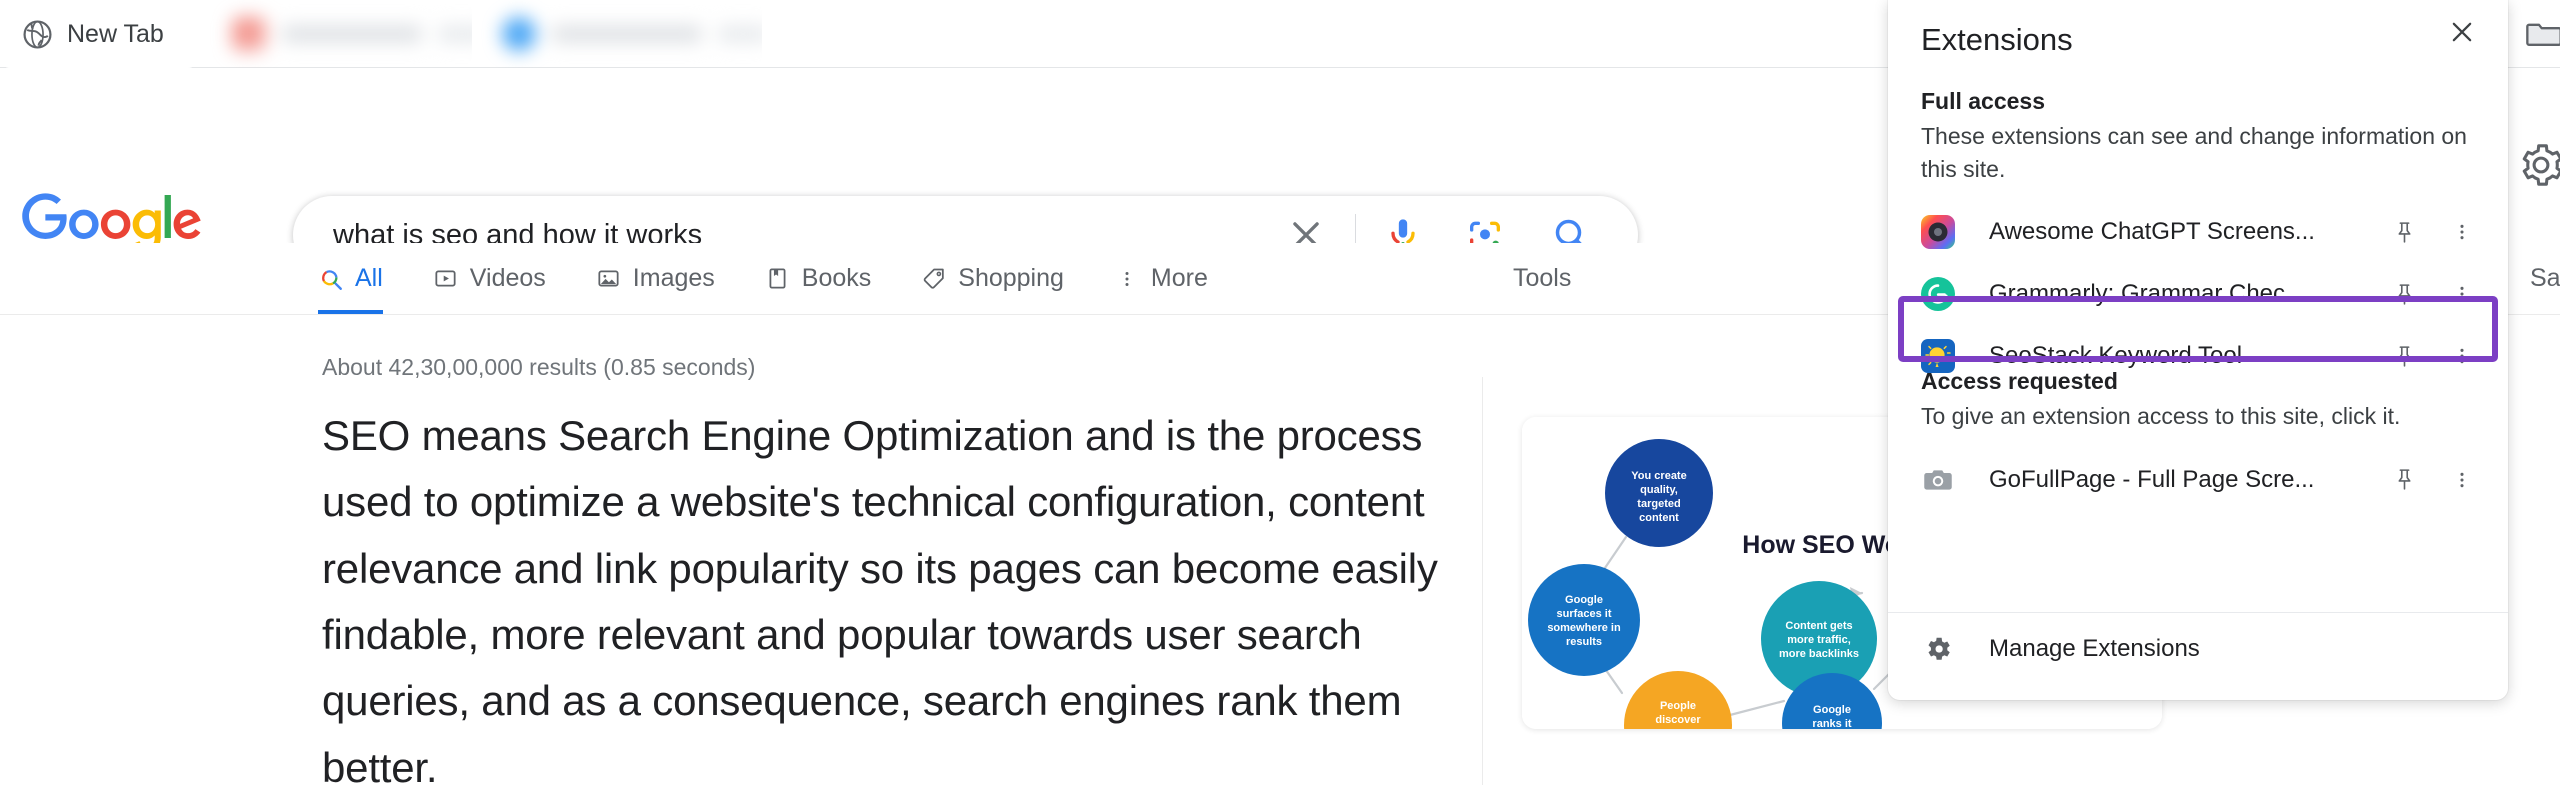  What do you see at coordinates (1011, 278) in the screenshot?
I see `nav-tab-label: Shopping` at bounding box center [1011, 278].